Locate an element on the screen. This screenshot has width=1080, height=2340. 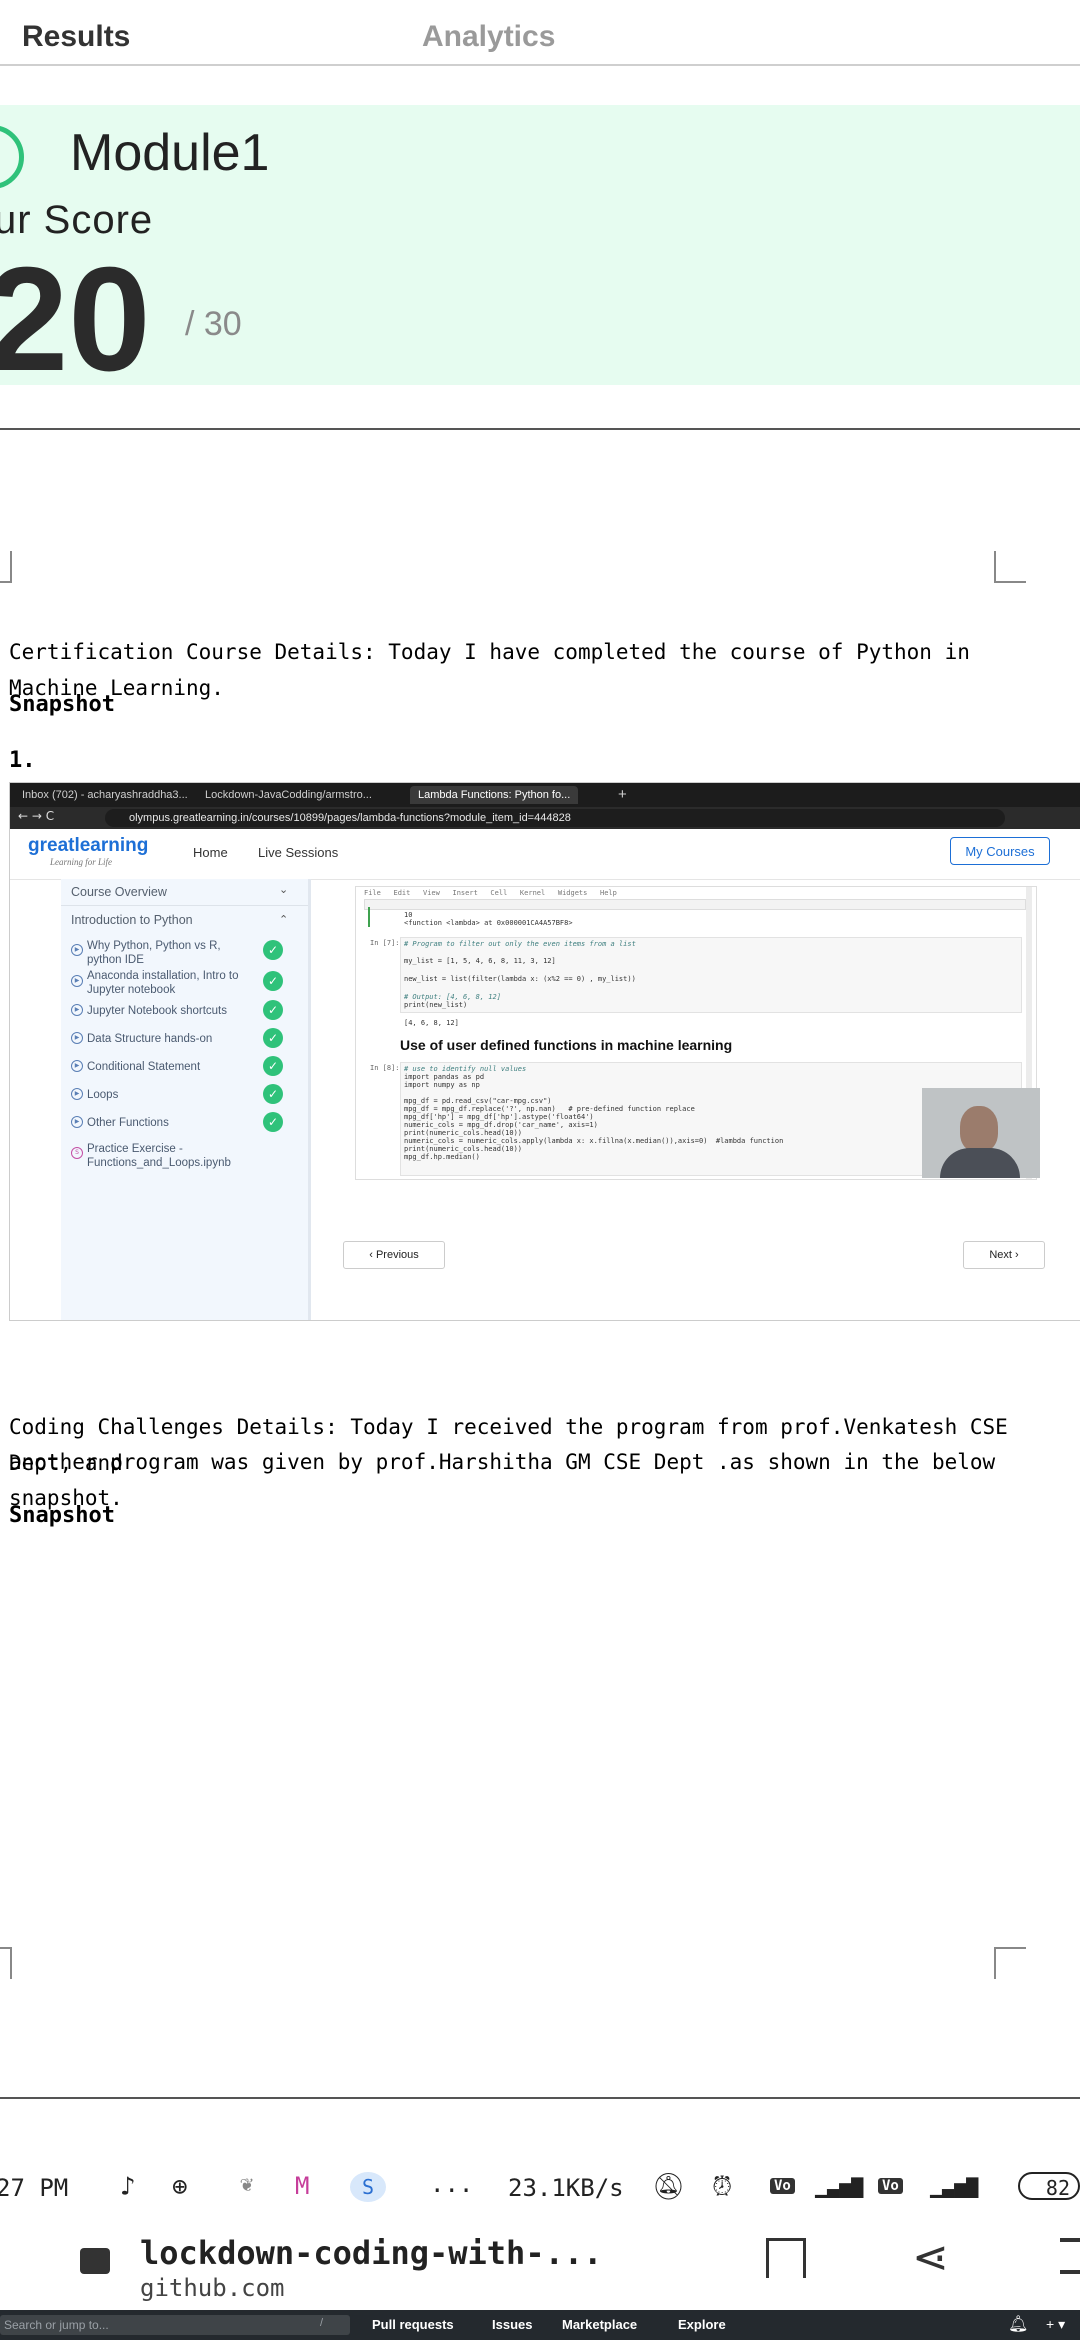
exercise-icon: S is located at coordinates (77, 1153).